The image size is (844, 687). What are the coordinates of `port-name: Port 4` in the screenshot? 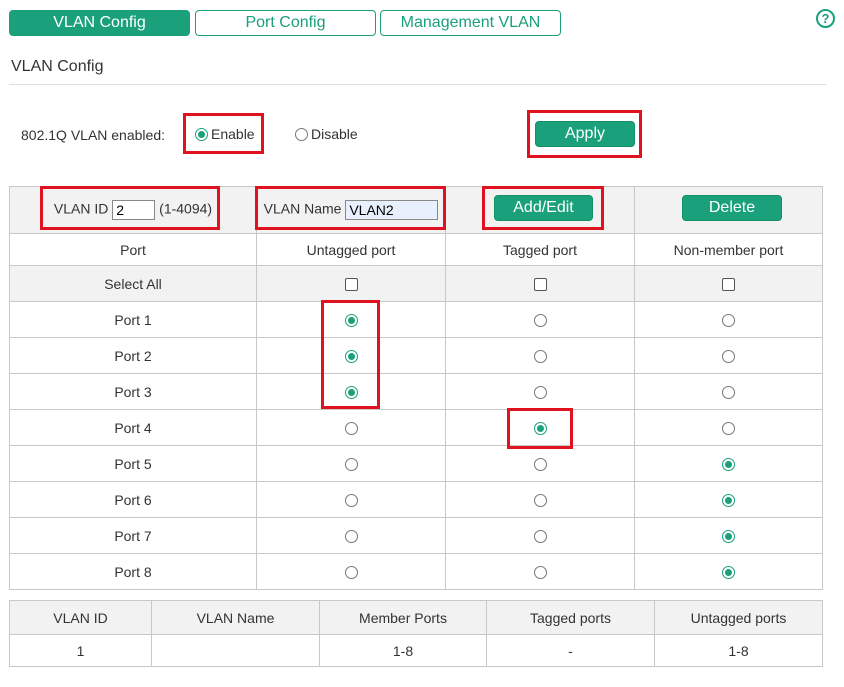 It's located at (133, 427).